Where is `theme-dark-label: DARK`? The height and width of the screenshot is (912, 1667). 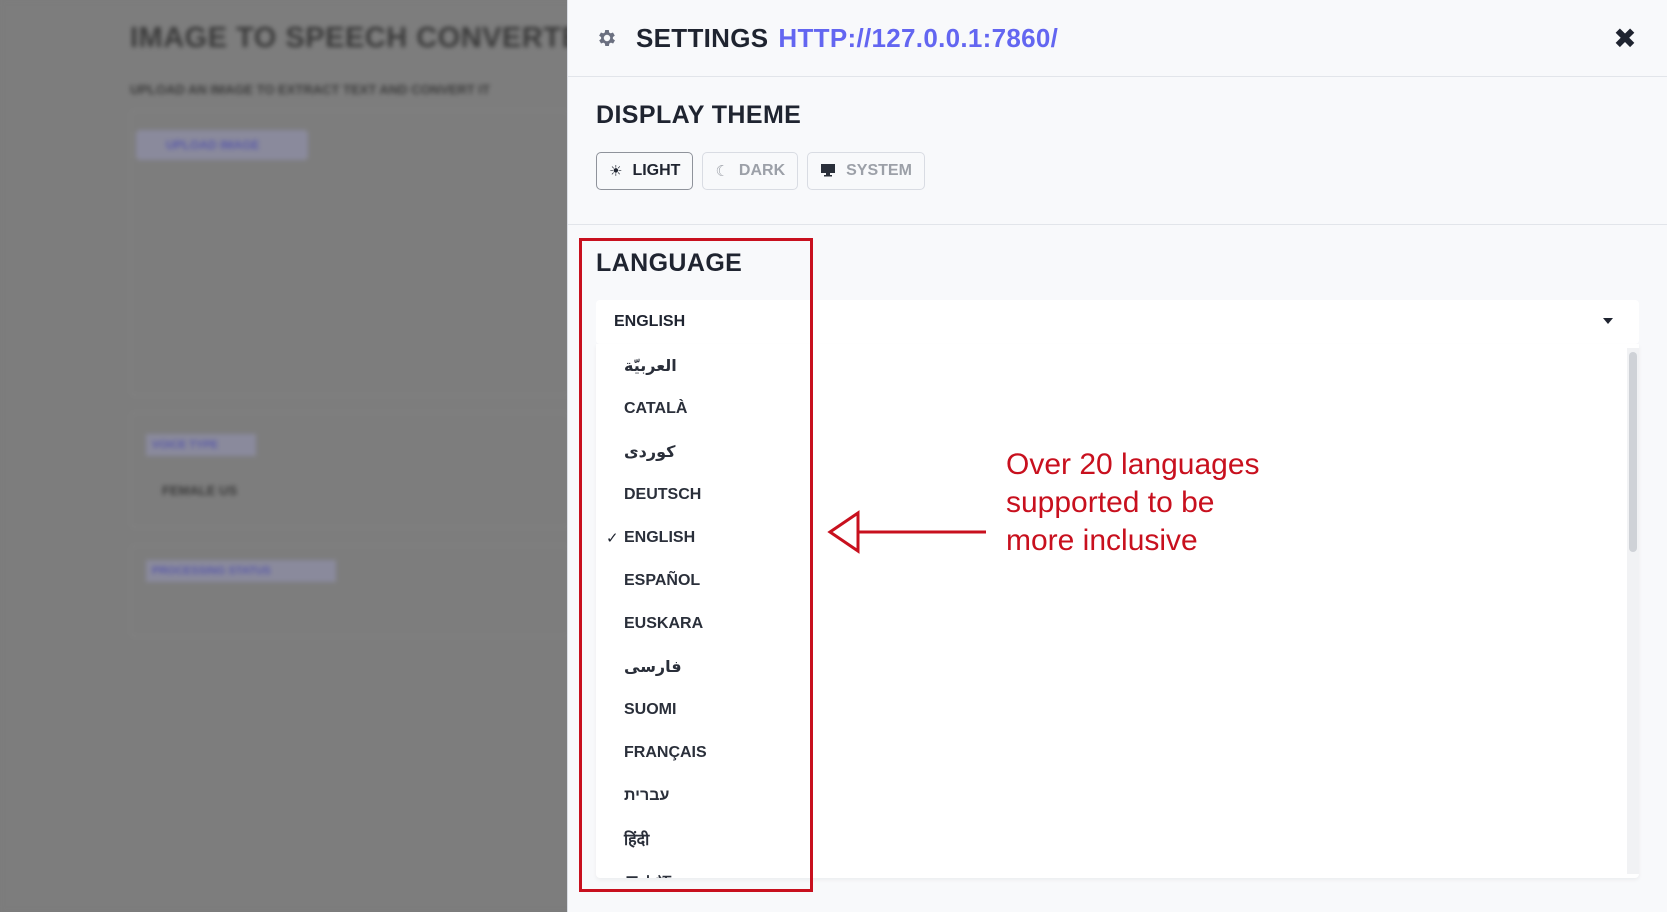 theme-dark-label: DARK is located at coordinates (762, 170).